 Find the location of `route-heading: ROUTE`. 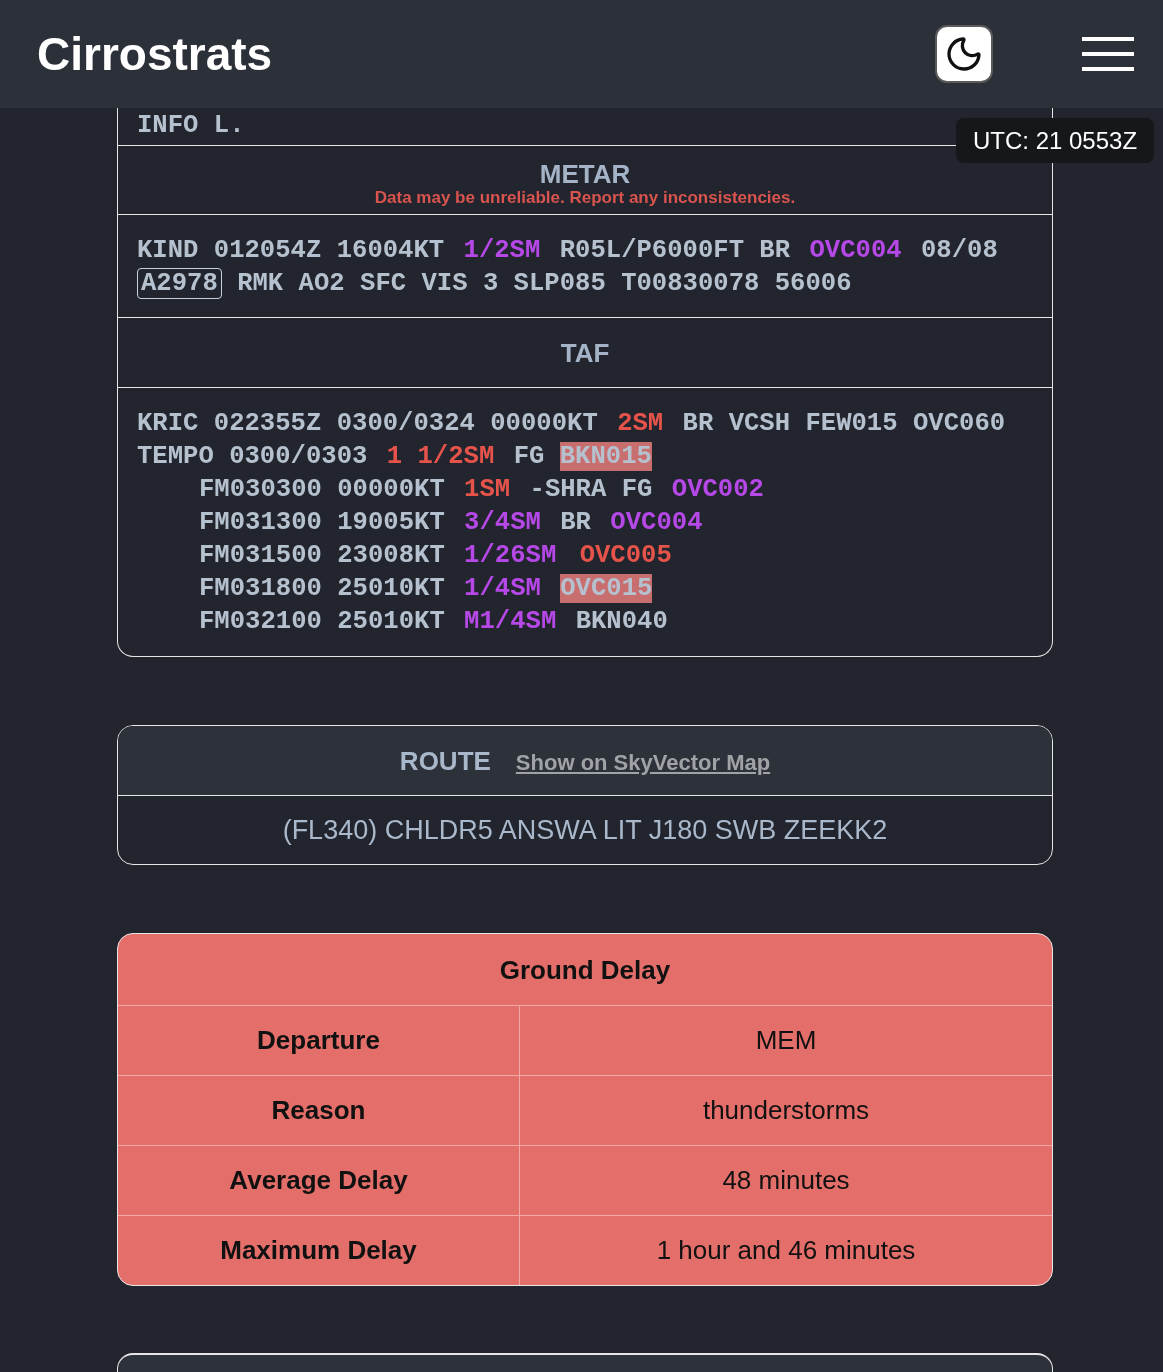

route-heading: ROUTE is located at coordinates (445, 760).